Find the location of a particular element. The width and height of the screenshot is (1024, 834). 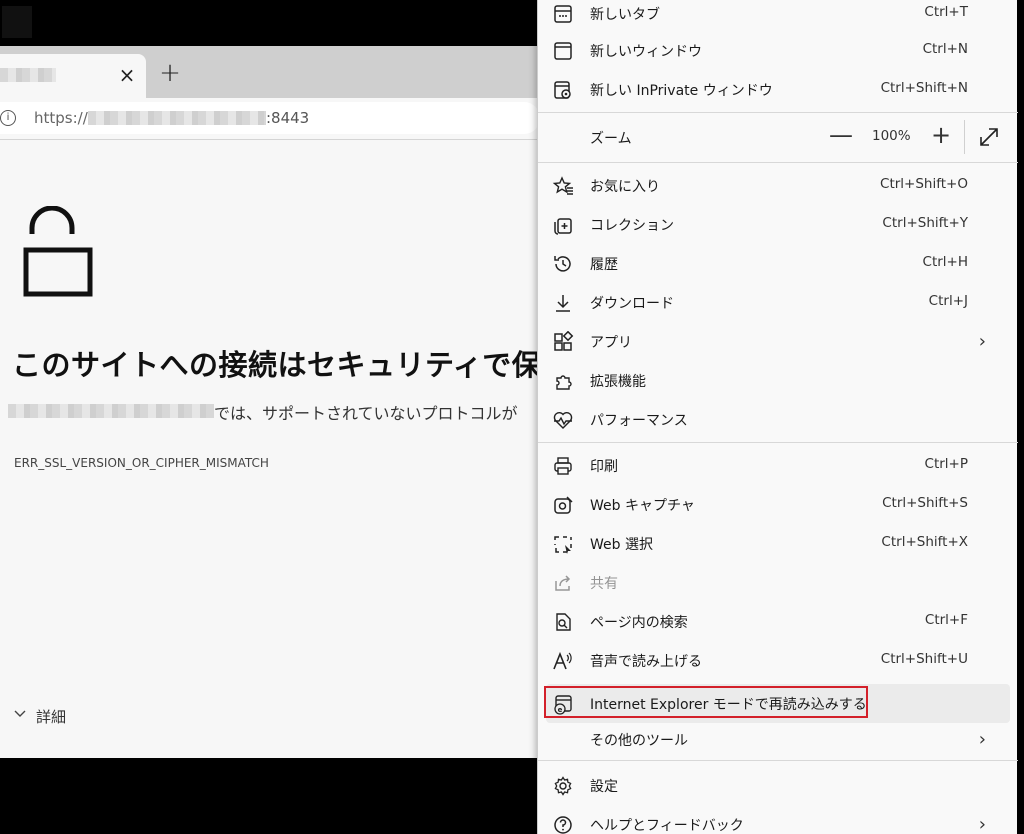

menu-item-history: 履歴 Ctrl+H is located at coordinates (778, 263).